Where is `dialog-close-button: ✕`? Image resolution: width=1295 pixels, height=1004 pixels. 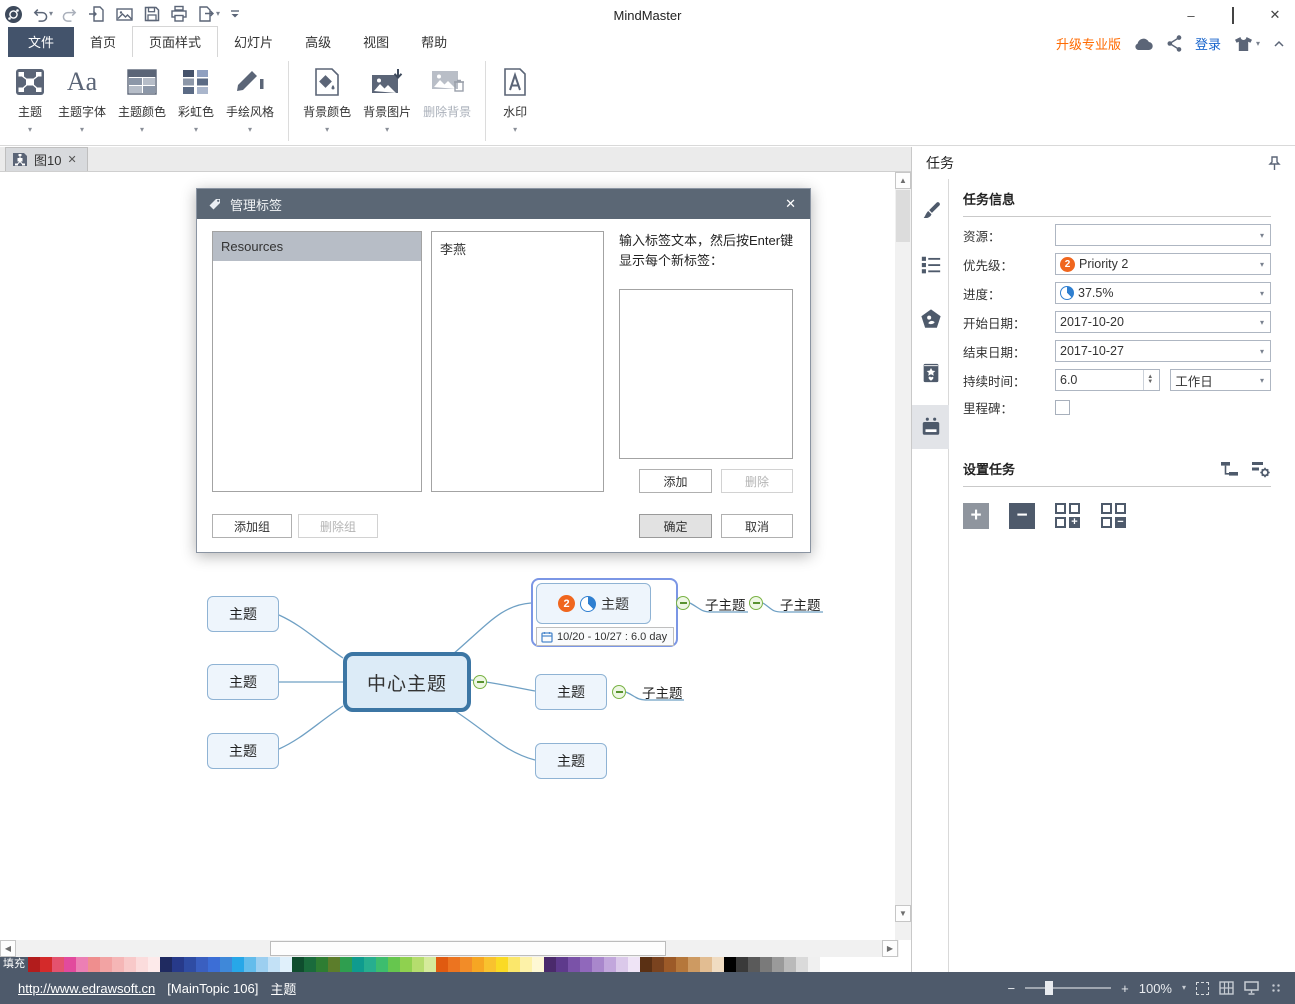
dialog-close-button: ✕ is located at coordinates (790, 204).